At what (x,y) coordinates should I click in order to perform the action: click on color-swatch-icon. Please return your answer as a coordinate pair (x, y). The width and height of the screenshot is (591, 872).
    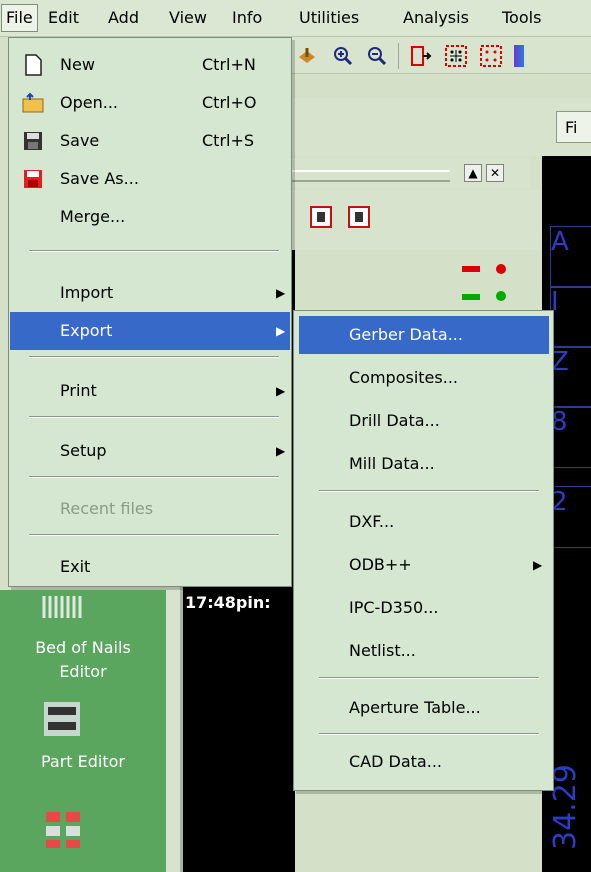
    Looking at the image, I should click on (519, 56).